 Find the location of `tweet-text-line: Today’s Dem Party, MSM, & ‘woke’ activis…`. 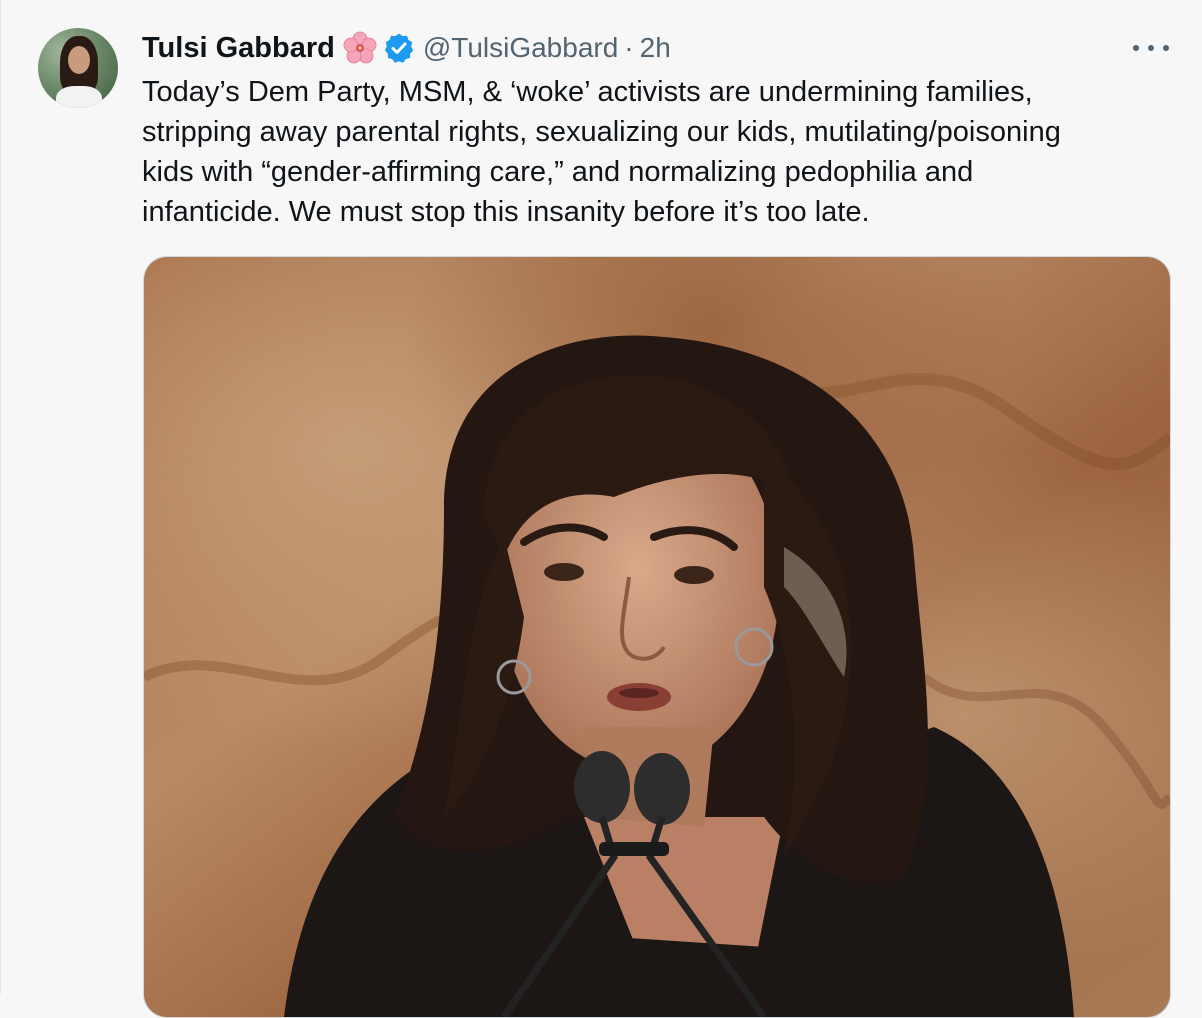

tweet-text-line: Today’s Dem Party, MSM, & ‘woke’ activis… is located at coordinates (587, 92).